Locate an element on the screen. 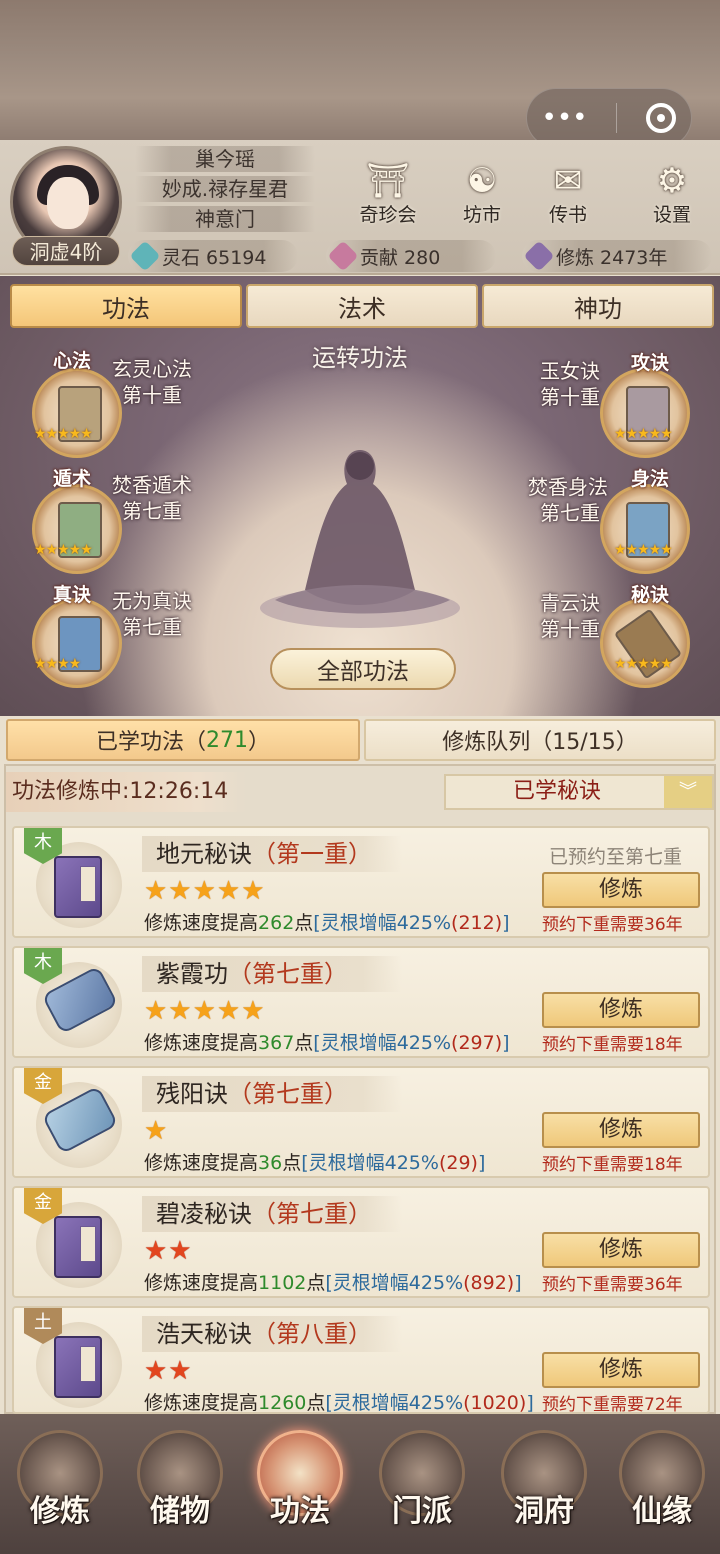  slot-dunshu is located at coordinates (77, 529).